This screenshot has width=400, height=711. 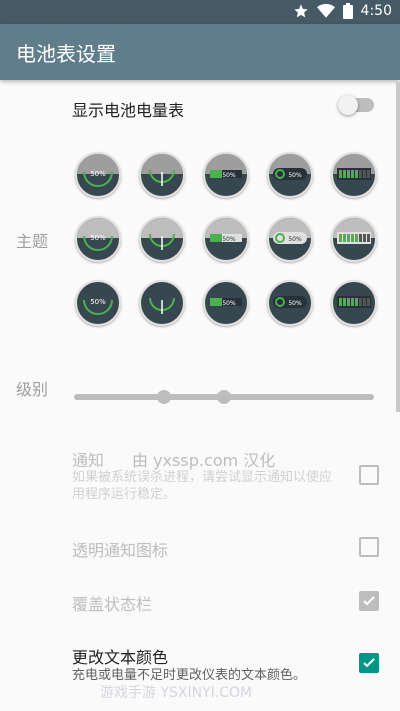 I want to click on slider-thumb-high, so click(x=224, y=397).